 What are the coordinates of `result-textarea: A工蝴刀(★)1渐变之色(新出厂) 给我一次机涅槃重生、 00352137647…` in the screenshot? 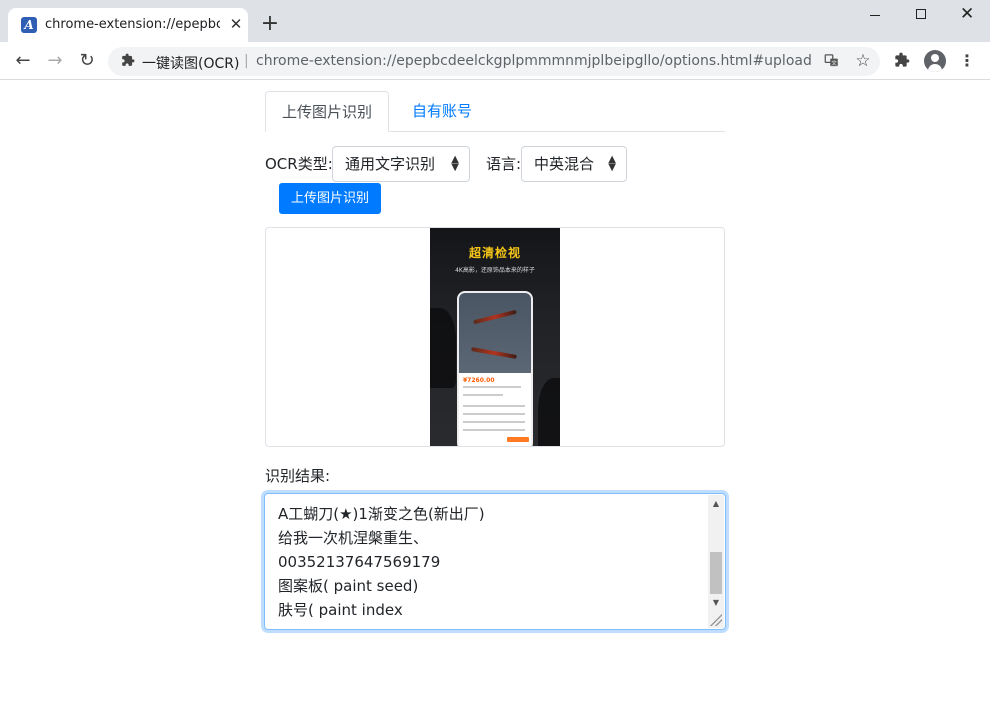 It's located at (495, 561).